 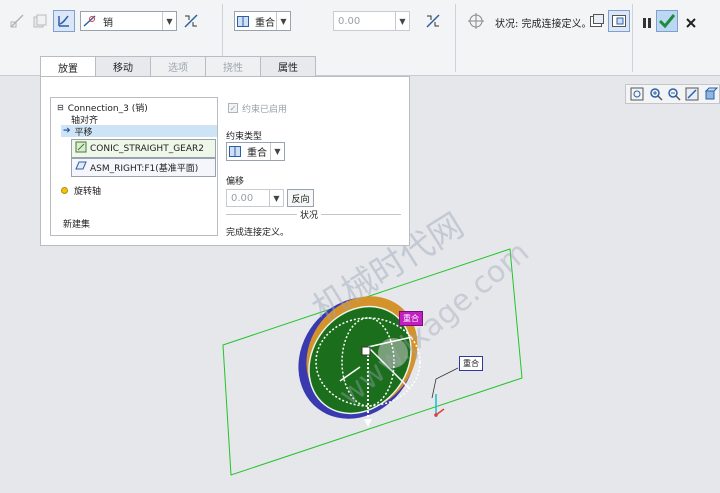 What do you see at coordinates (647, 23) in the screenshot?
I see `pause-icon` at bounding box center [647, 23].